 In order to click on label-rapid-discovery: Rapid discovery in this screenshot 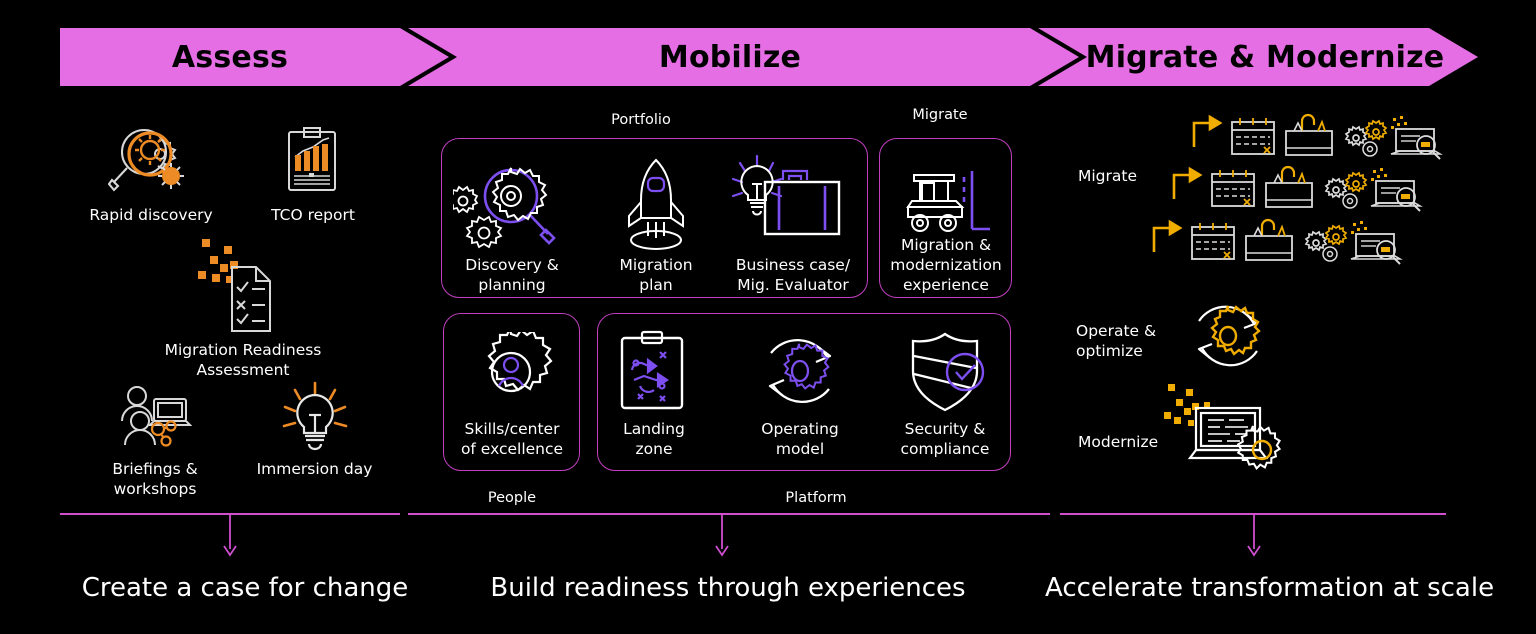, I will do `click(151, 215)`.